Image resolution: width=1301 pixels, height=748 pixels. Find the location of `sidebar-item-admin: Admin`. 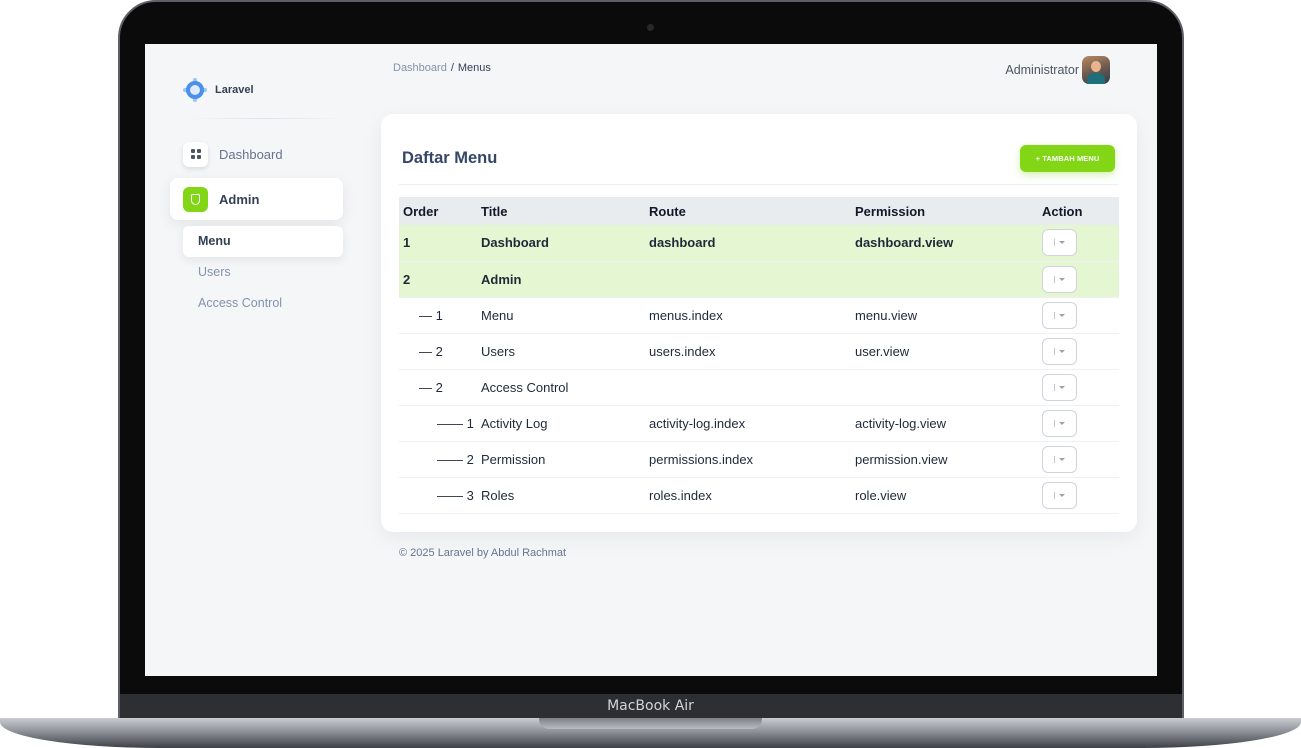

sidebar-item-admin: Admin is located at coordinates (256, 199).